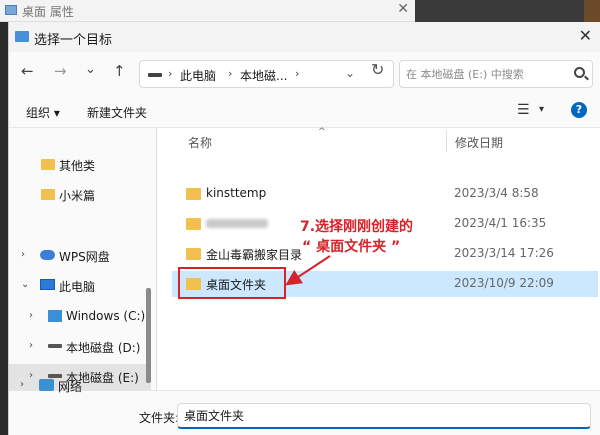  I want to click on sort-indicator-icon: ^, so click(322, 132).